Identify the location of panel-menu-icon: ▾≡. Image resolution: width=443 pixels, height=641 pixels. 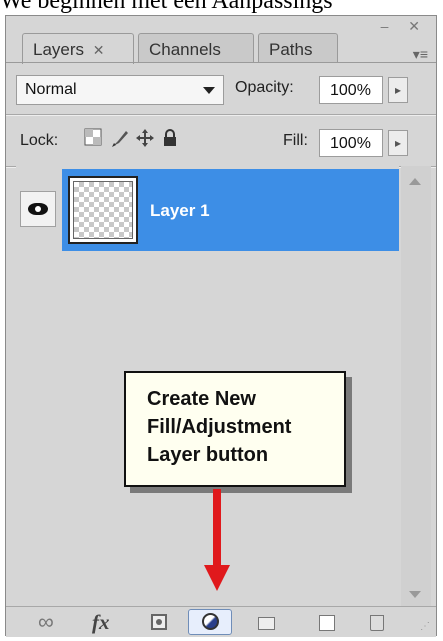
(420, 54).